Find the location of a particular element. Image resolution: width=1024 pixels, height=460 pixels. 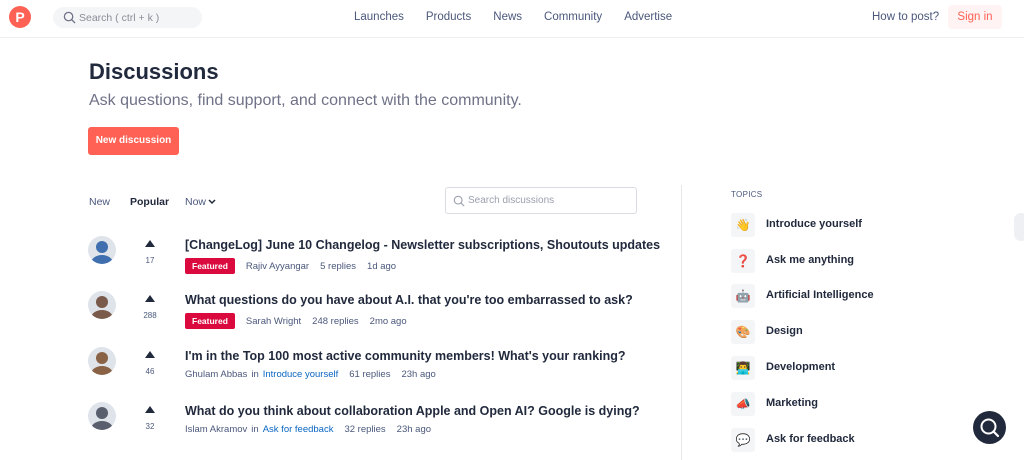

developer-icon: 👨‍💻 is located at coordinates (743, 368).